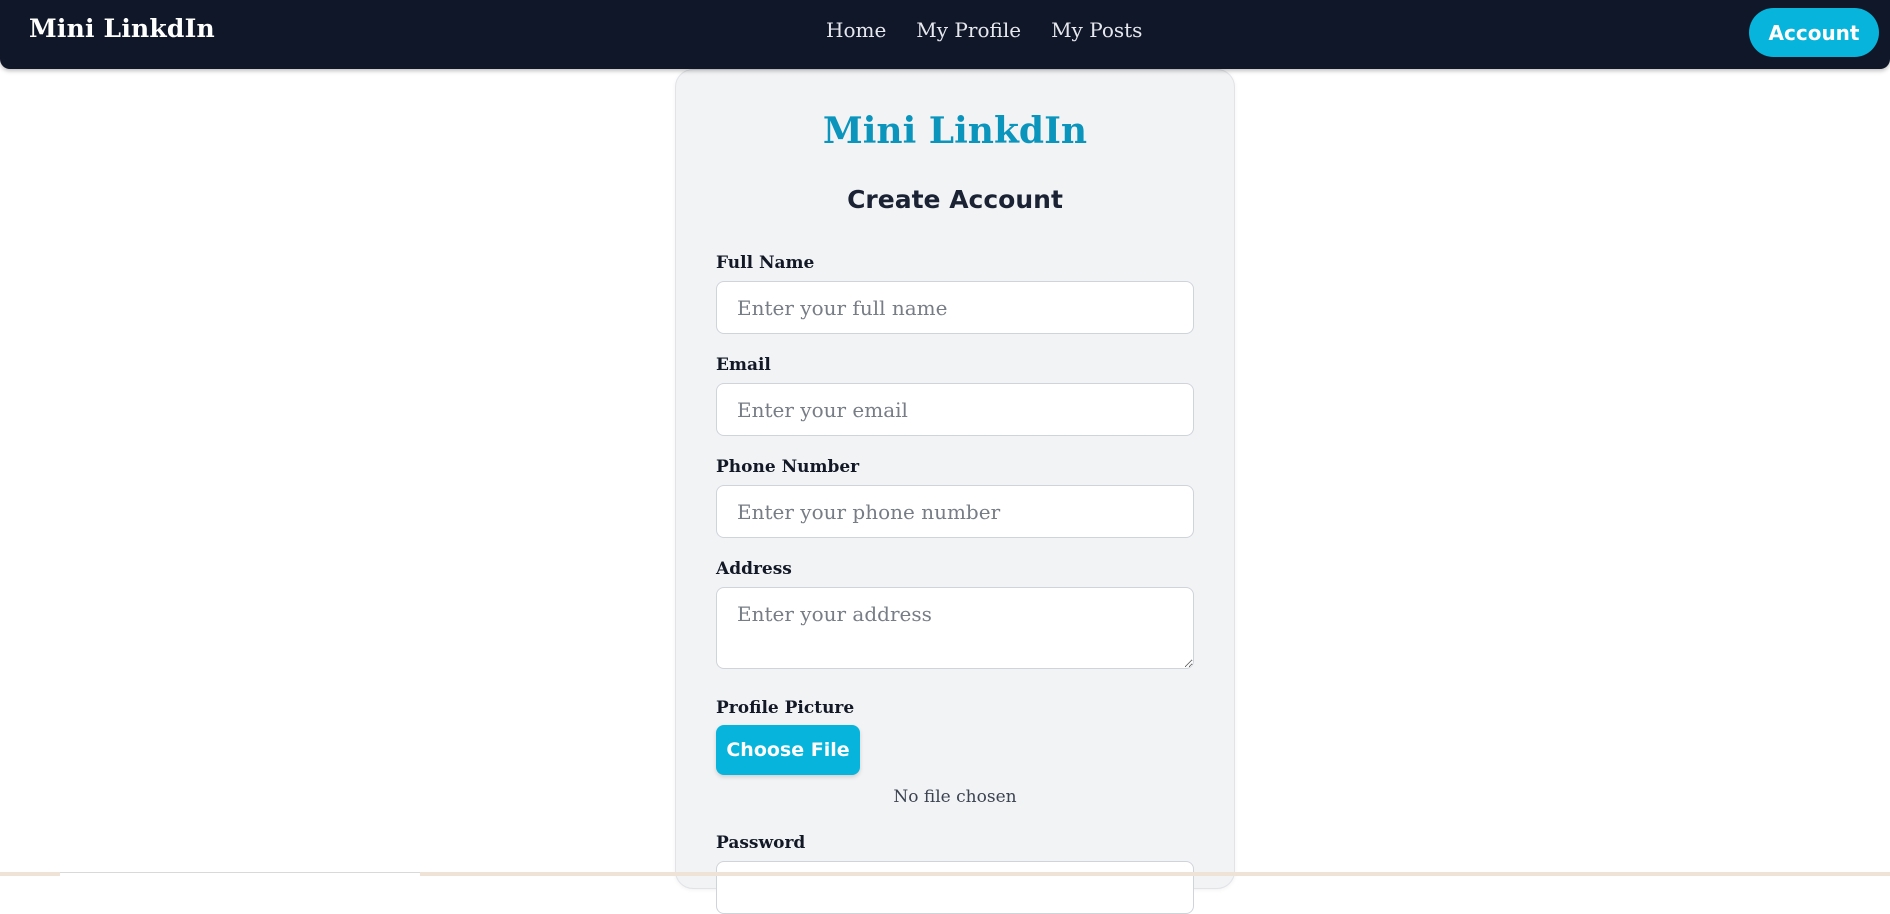 This screenshot has height=914, width=1890. I want to click on page-title: Create Account, so click(955, 199).